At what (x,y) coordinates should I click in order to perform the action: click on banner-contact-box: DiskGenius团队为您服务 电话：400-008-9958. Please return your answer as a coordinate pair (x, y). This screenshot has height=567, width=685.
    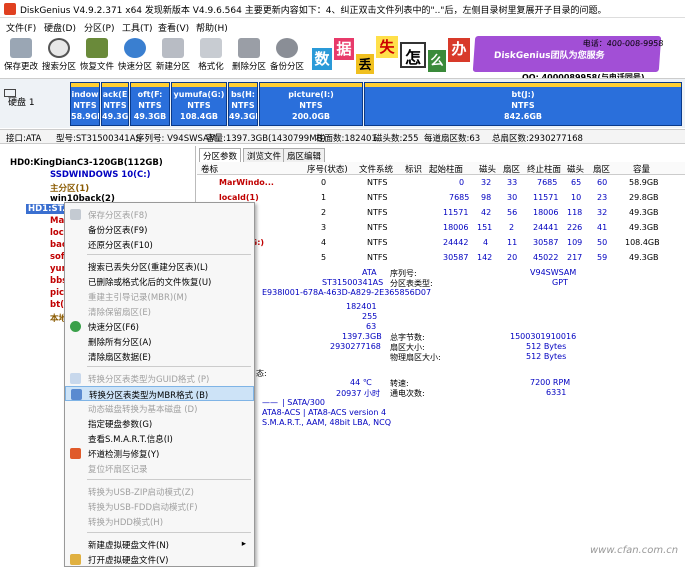
    Looking at the image, I should click on (568, 54).